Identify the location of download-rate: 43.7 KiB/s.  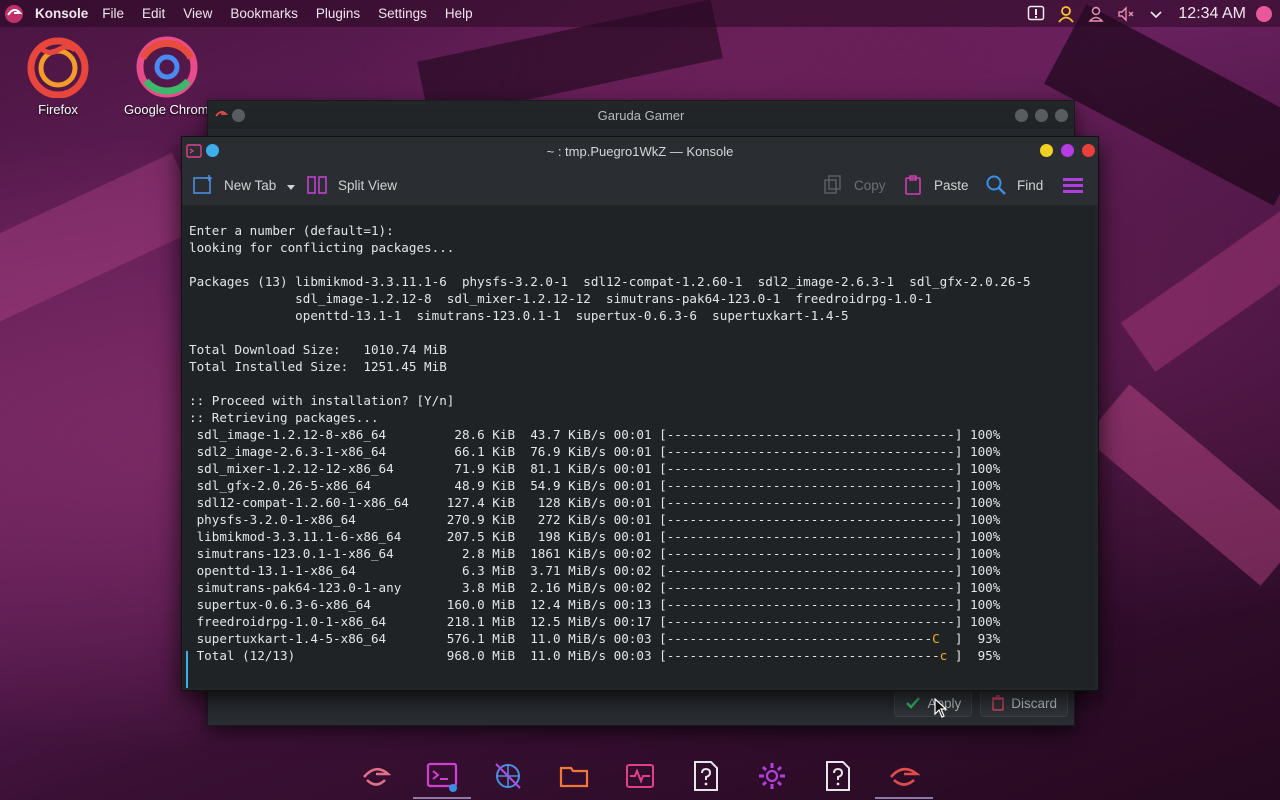
(561, 434).